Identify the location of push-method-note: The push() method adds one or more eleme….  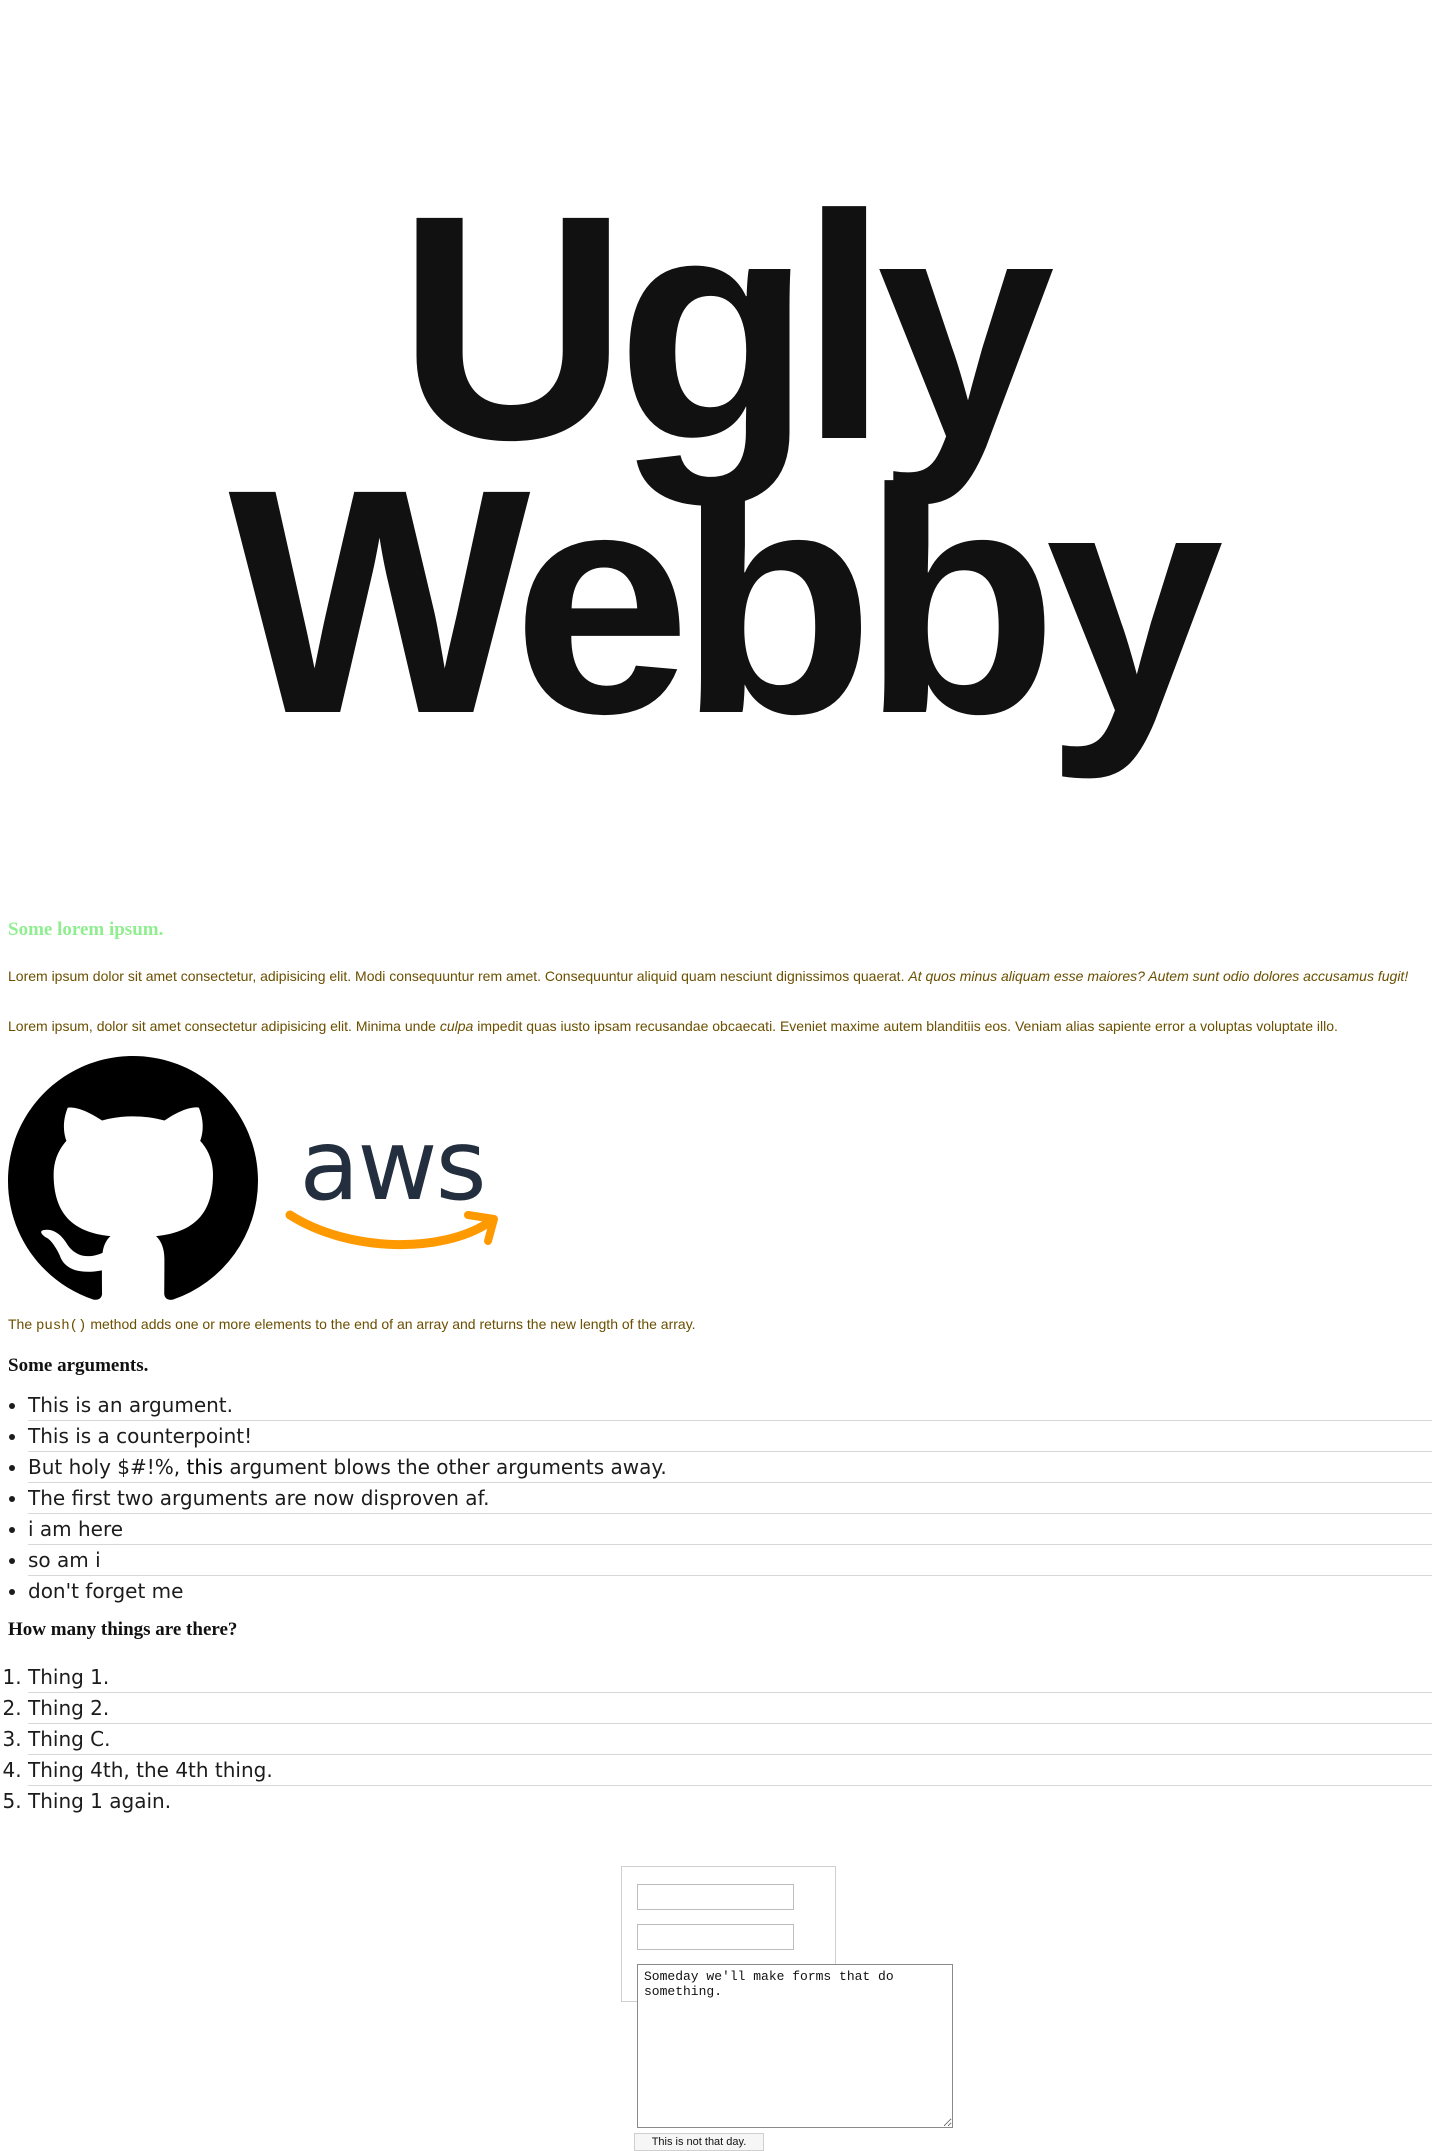
(720, 1325).